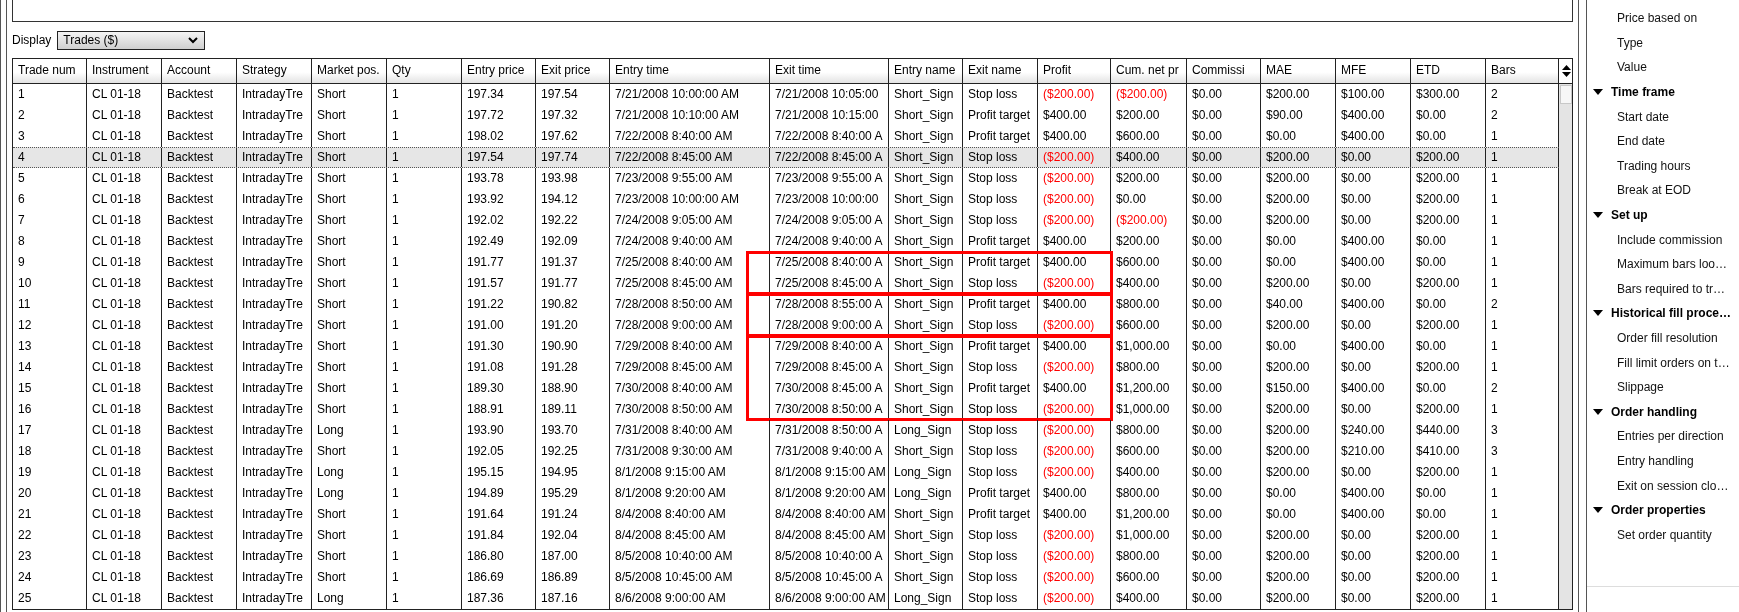 The width and height of the screenshot is (1739, 612). I want to click on property-name: Value, so click(1632, 67).